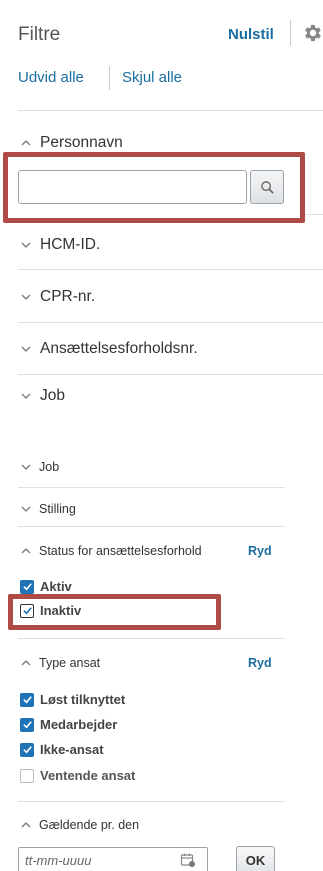  Describe the element at coordinates (188, 860) in the screenshot. I see `calendar-icon` at that location.